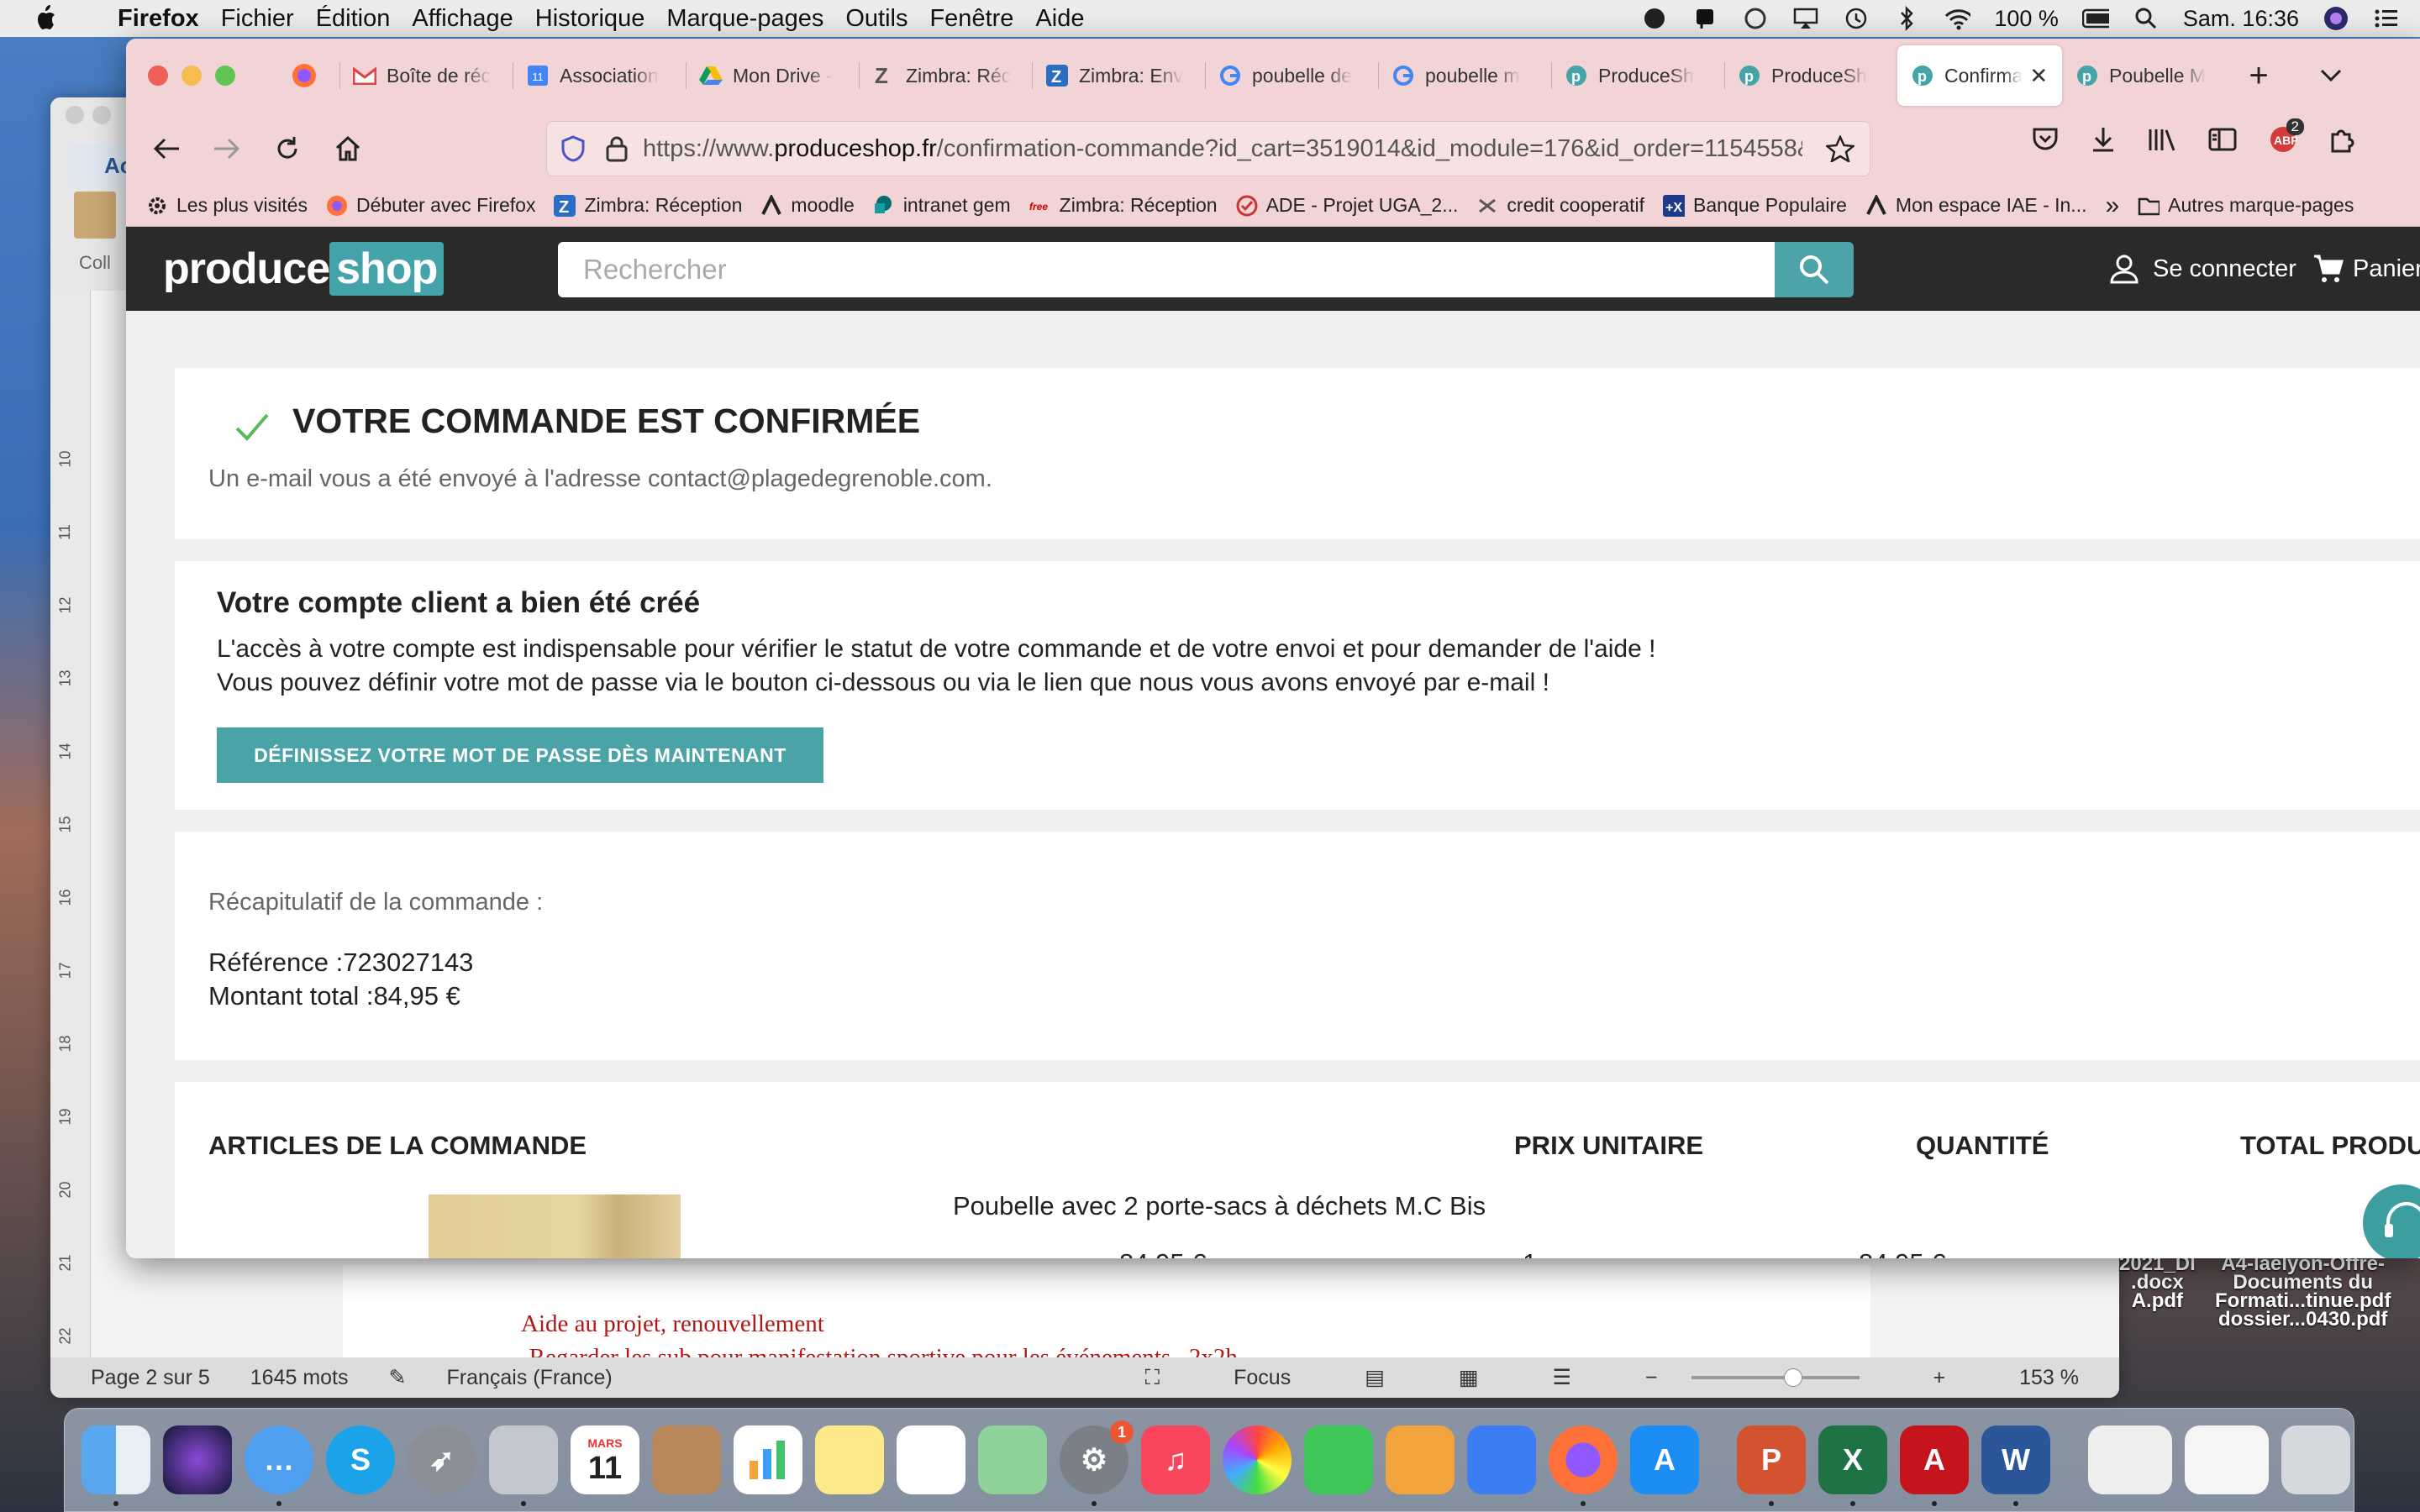  What do you see at coordinates (347, 148) in the screenshot?
I see `home-button` at bounding box center [347, 148].